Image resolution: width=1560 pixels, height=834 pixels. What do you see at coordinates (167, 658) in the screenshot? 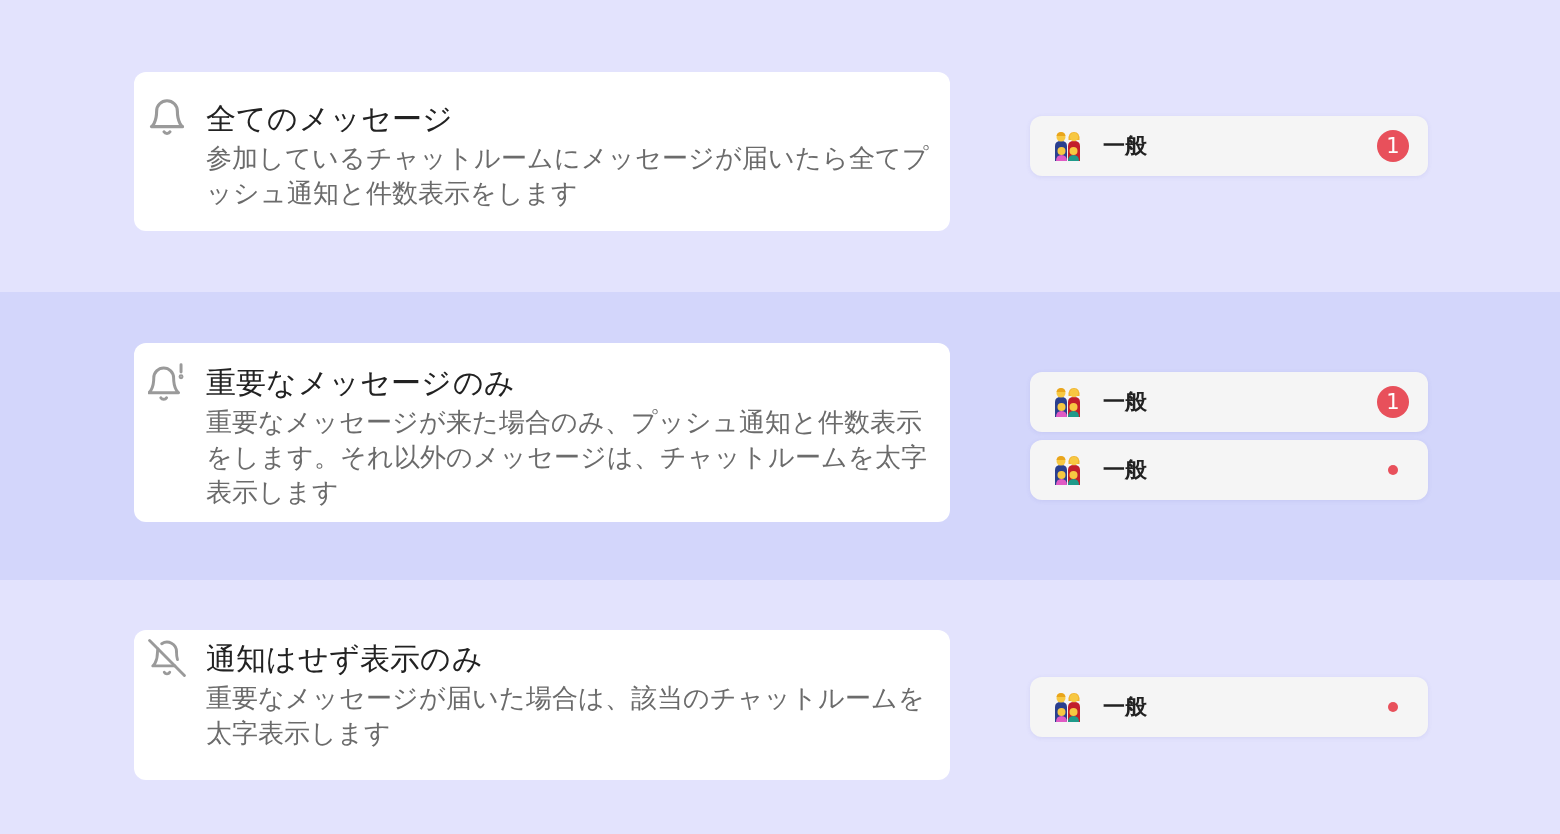
I see `bell-off-icon` at bounding box center [167, 658].